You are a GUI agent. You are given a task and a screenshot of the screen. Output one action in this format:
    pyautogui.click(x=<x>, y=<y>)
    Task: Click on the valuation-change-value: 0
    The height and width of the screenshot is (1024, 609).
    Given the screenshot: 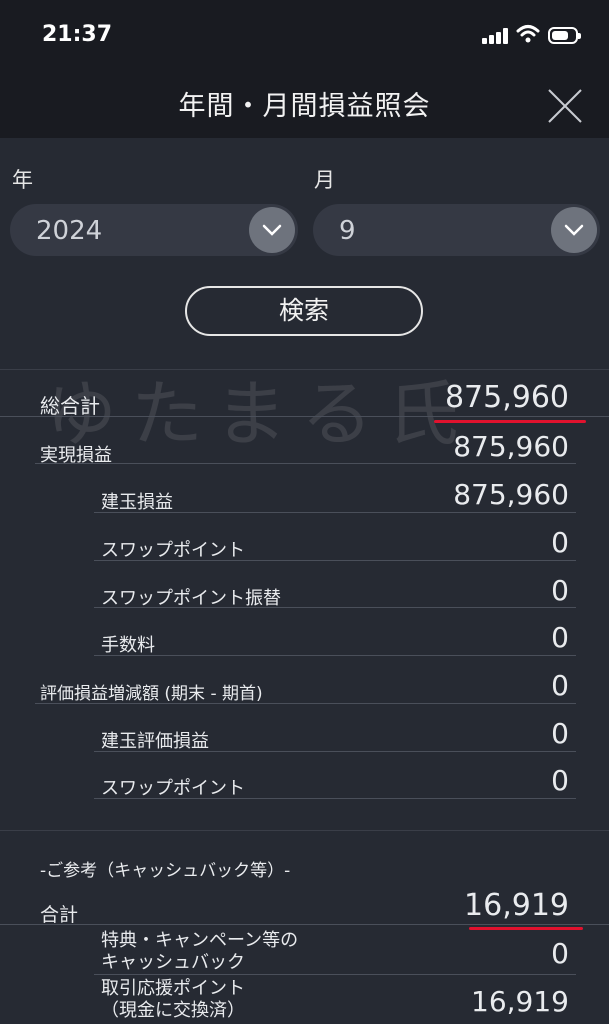 What is the action you would take?
    pyautogui.click(x=560, y=685)
    